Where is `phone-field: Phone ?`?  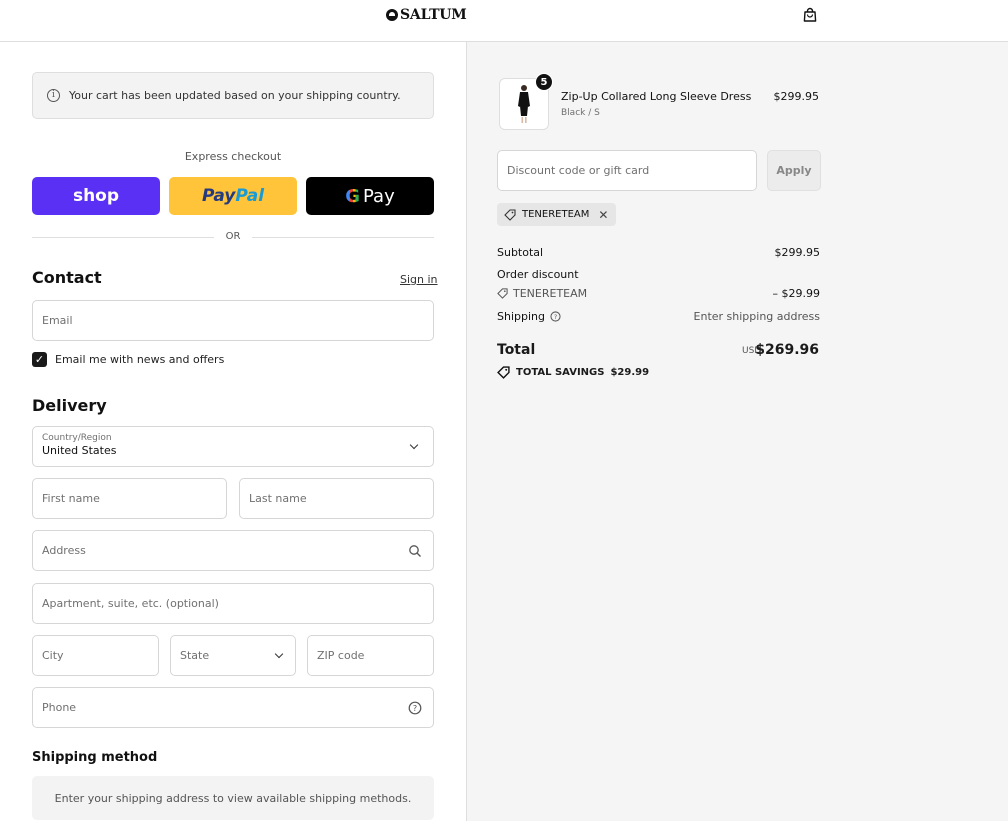
phone-field: Phone ? is located at coordinates (233, 707).